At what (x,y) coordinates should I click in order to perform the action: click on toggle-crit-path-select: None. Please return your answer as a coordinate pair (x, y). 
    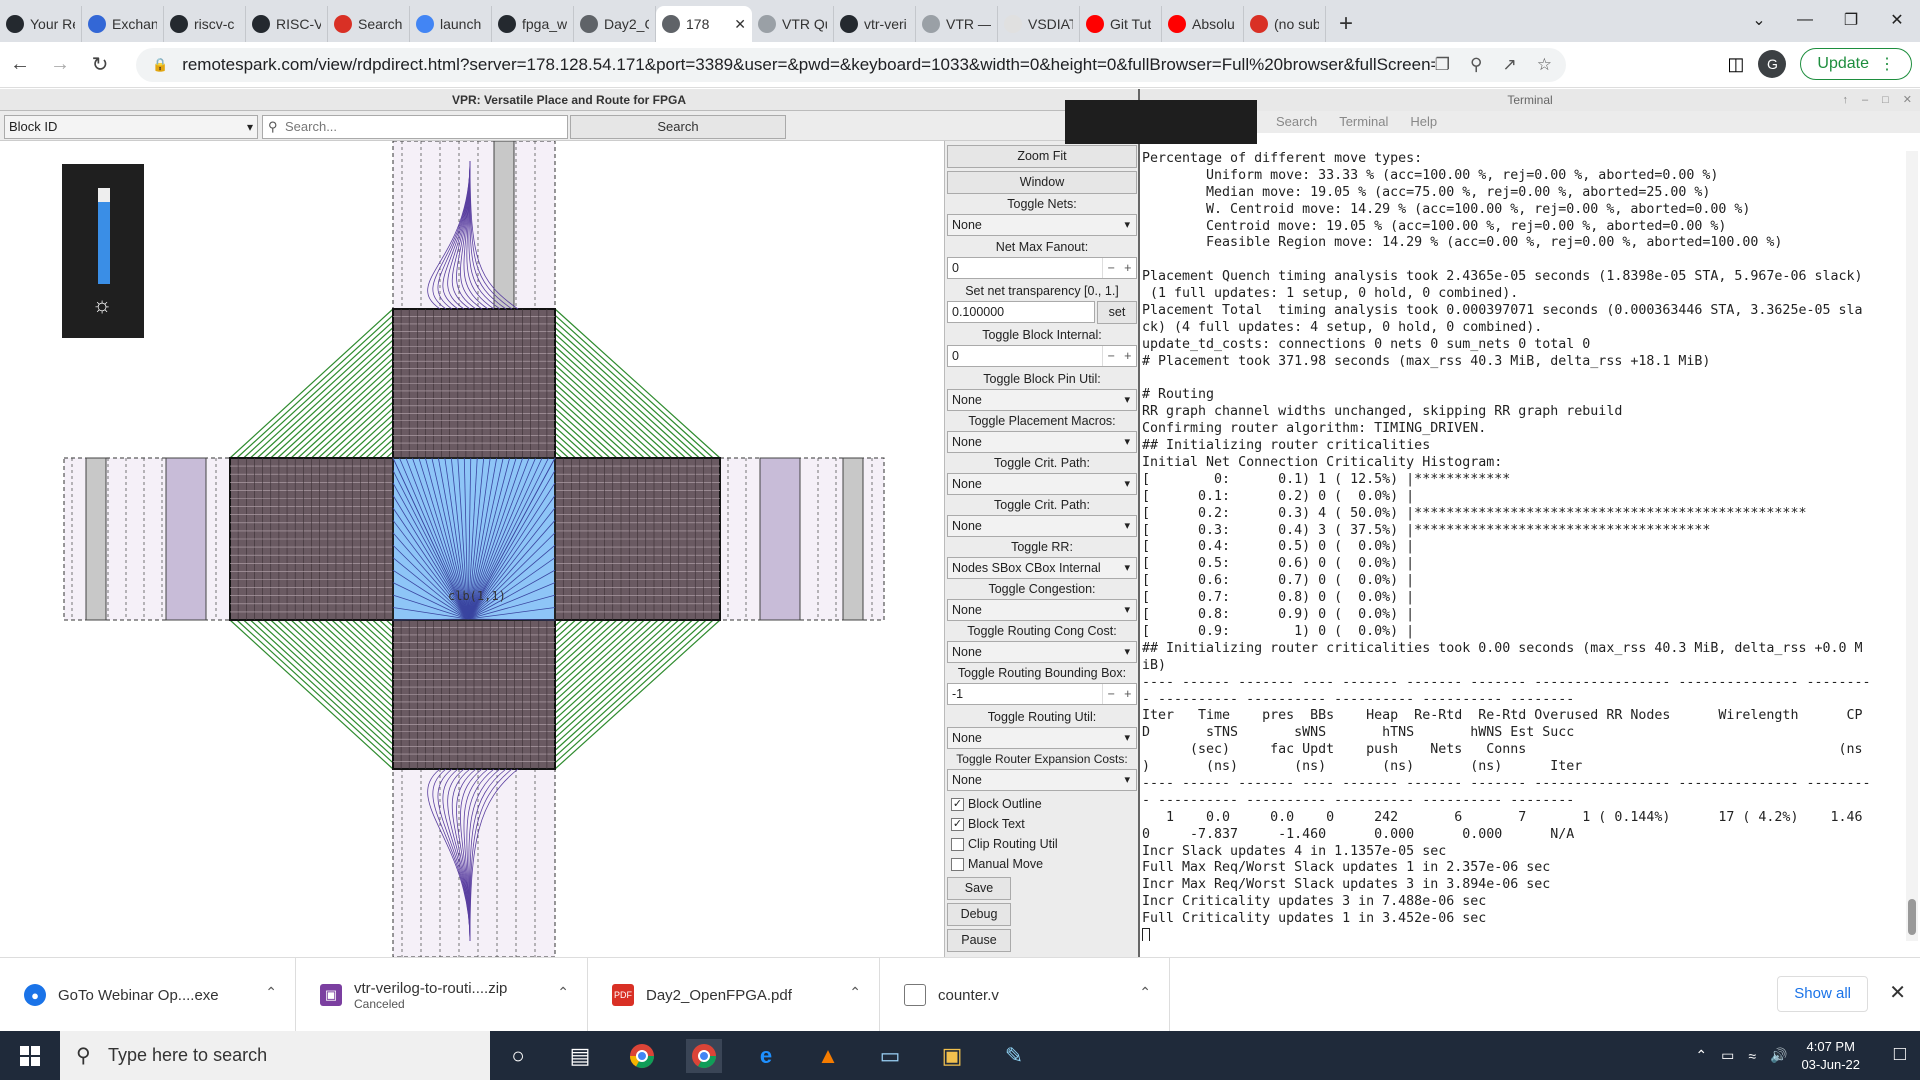
    Looking at the image, I should click on (1042, 484).